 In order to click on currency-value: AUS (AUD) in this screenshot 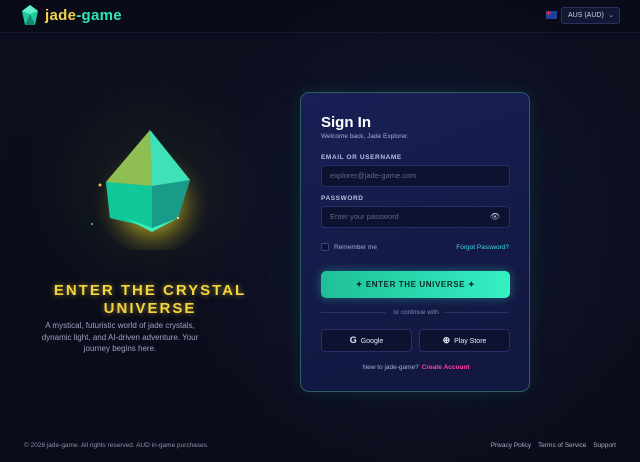, I will do `click(586, 15)`.